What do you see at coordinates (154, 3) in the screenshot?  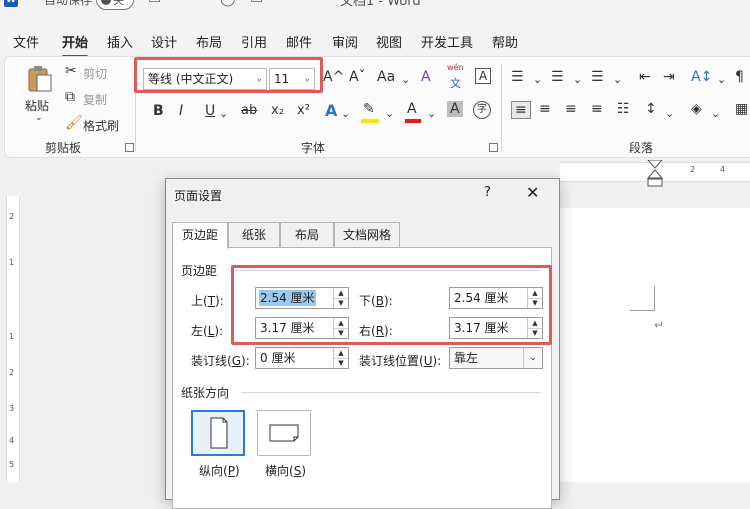 I see `save-icon: ▭` at bounding box center [154, 3].